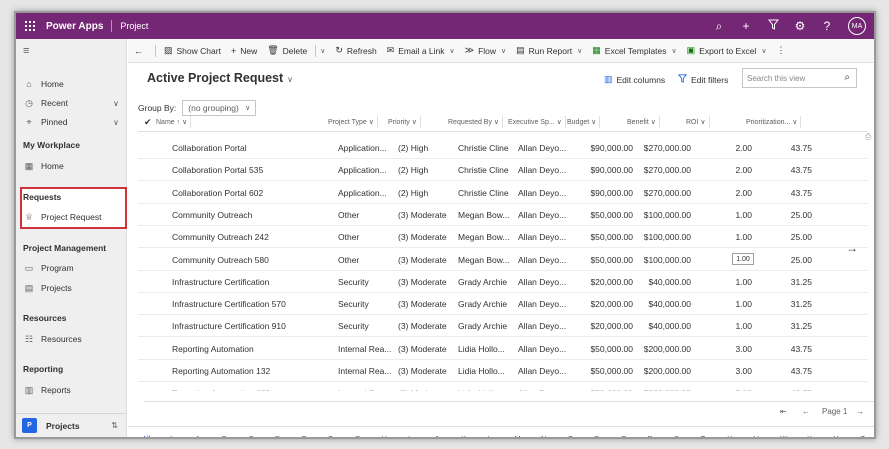 The width and height of the screenshot is (889, 449). Describe the element at coordinates (806, 411) in the screenshot. I see `previous-page-icon: ←` at that location.